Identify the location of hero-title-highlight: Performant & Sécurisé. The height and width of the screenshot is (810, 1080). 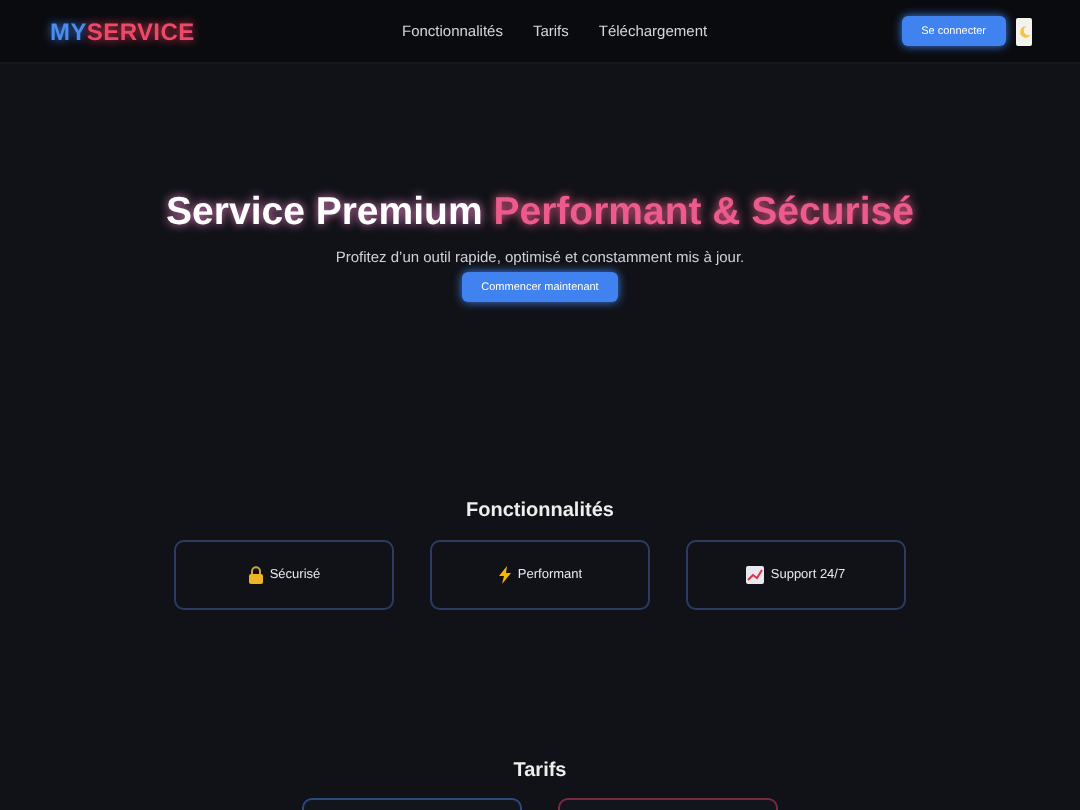
(703, 212).